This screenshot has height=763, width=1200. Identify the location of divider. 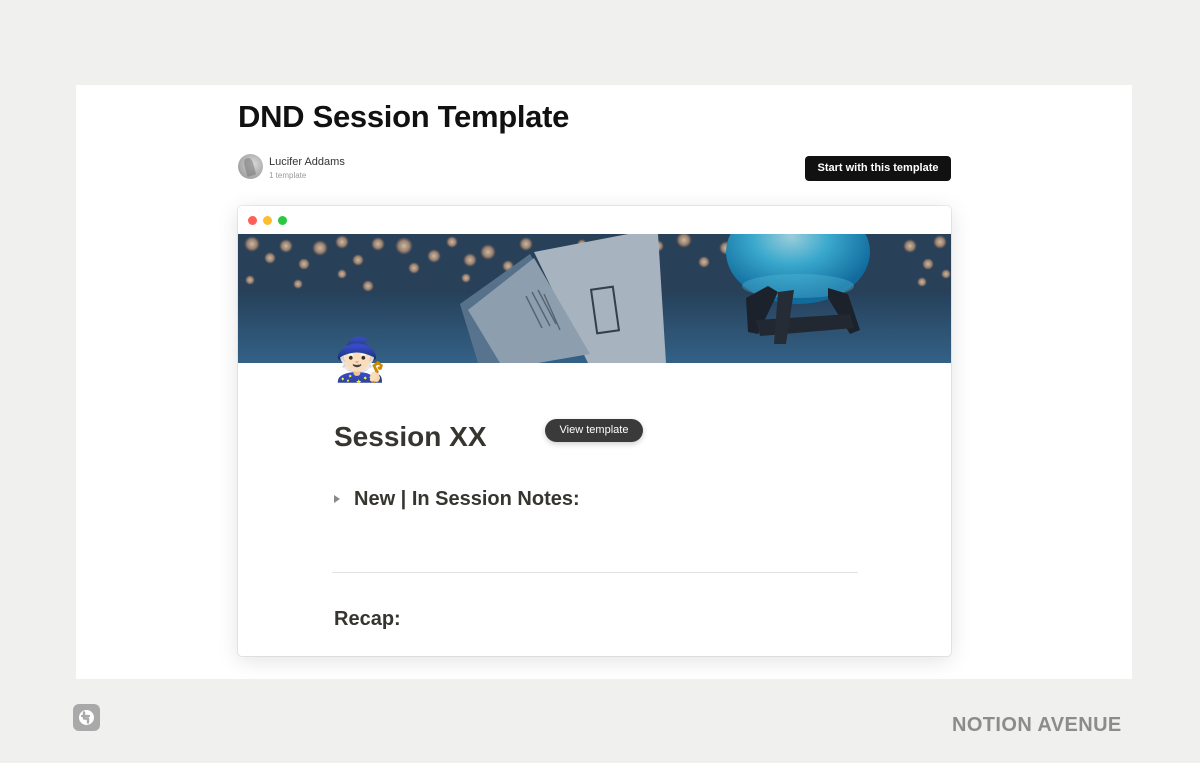
(595, 572).